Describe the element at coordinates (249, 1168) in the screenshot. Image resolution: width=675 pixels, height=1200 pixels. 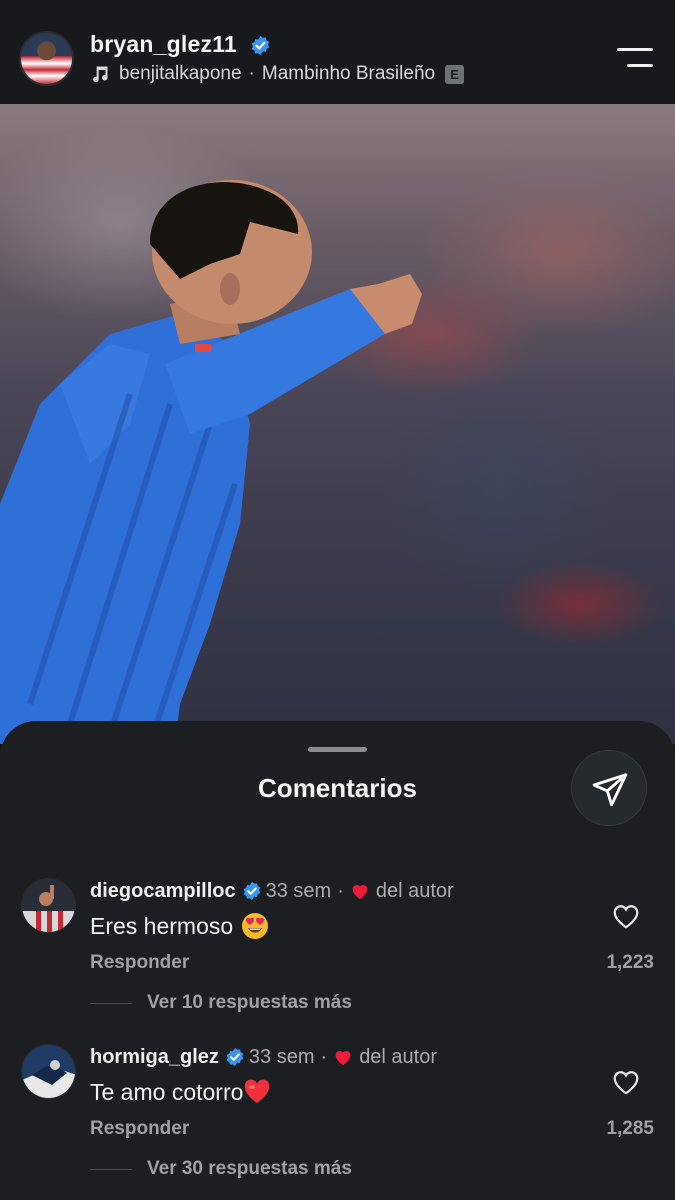
I see `view-replies-label: Ver 30 respuestas más` at that location.